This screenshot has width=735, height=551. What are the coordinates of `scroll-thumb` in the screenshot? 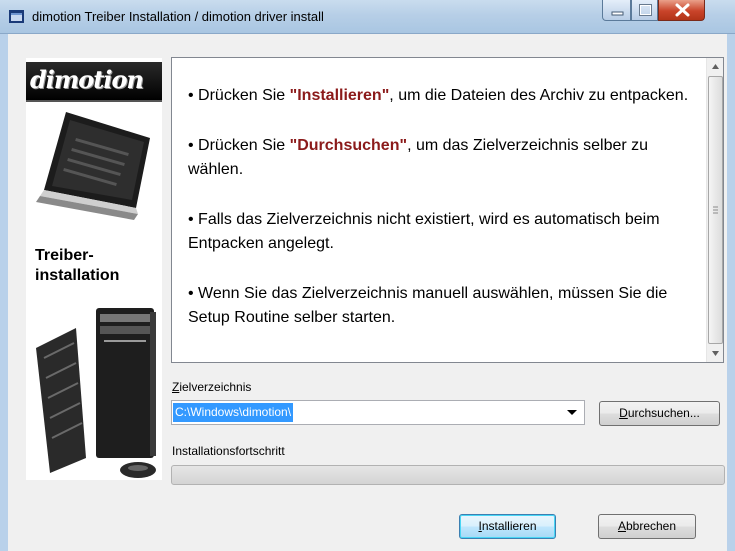 It's located at (715, 210).